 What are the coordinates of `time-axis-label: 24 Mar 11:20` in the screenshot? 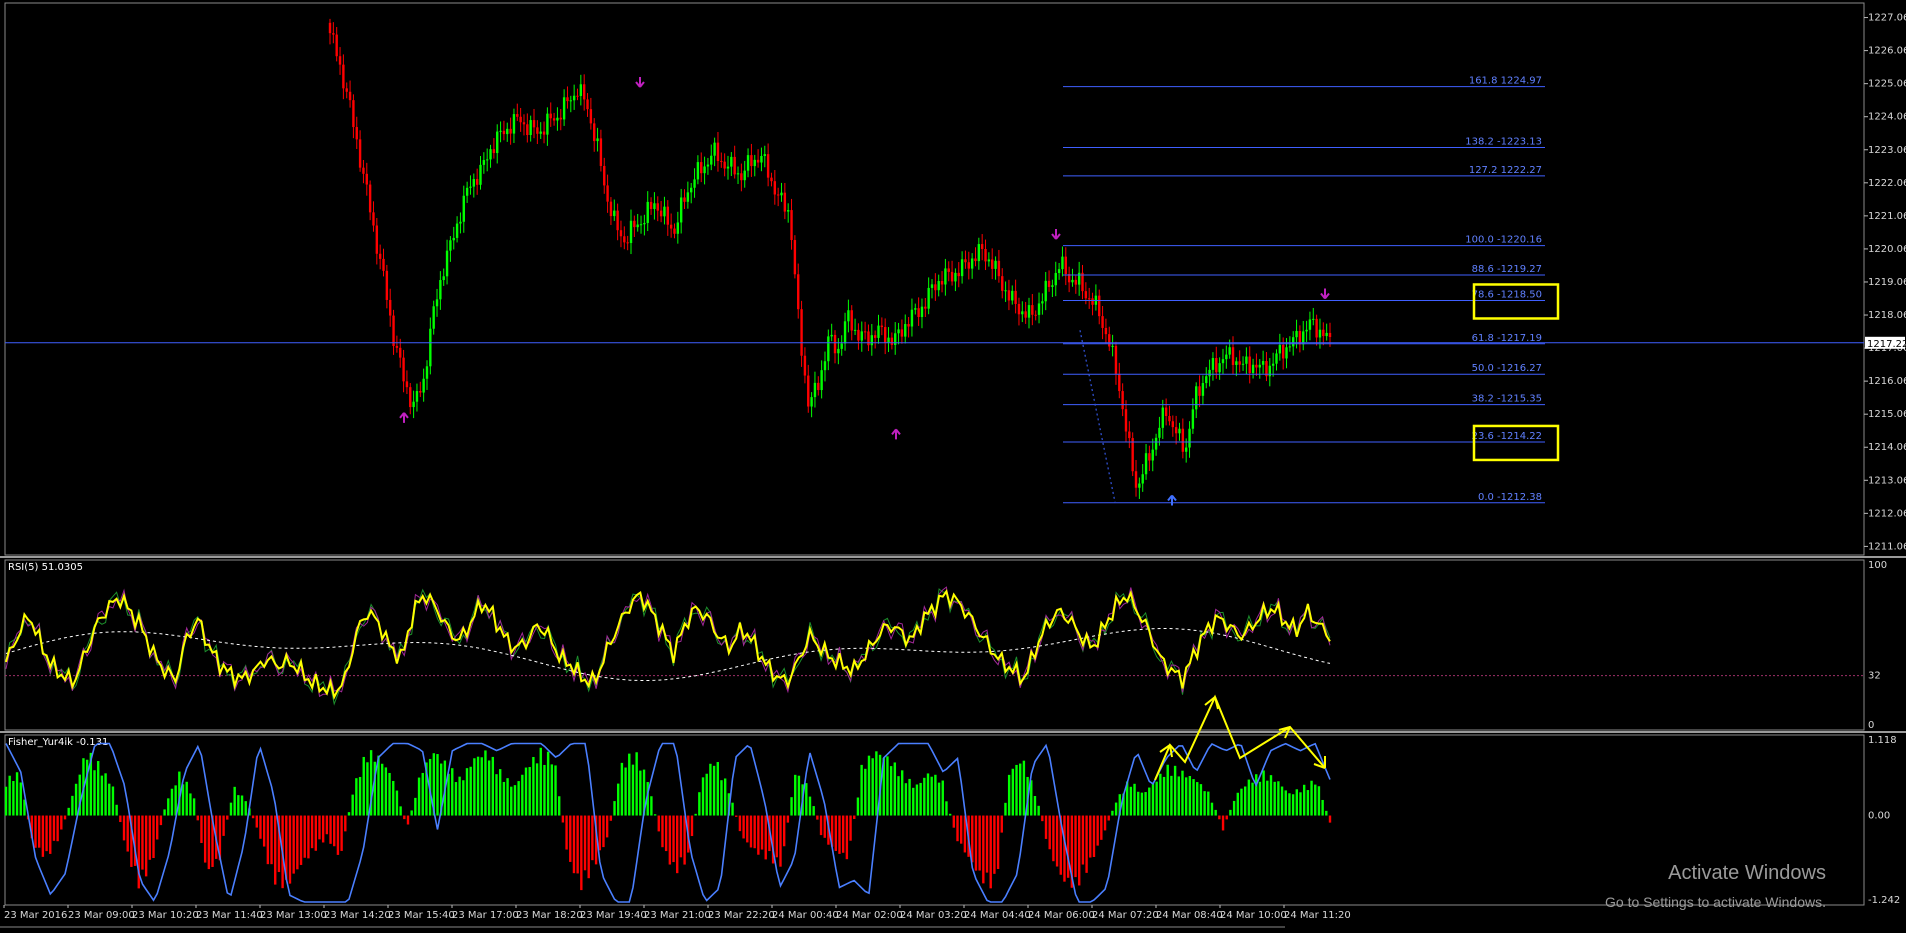 It's located at (1317, 915).